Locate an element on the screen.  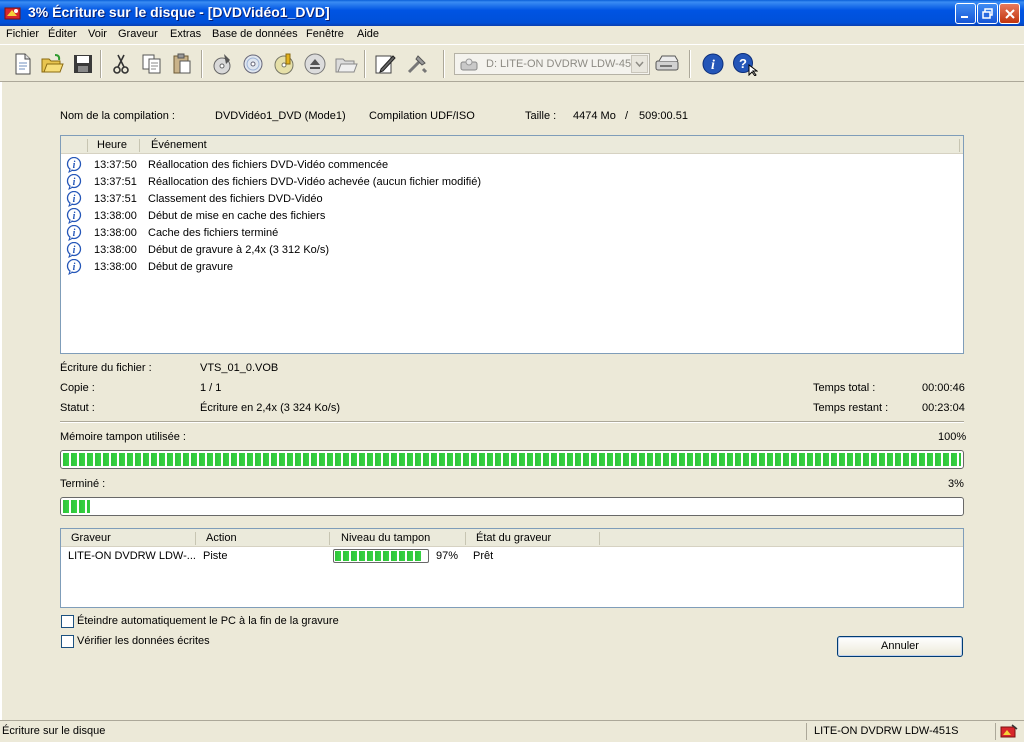
remaining-time-label: Temps restant : is located at coordinates (851, 408).